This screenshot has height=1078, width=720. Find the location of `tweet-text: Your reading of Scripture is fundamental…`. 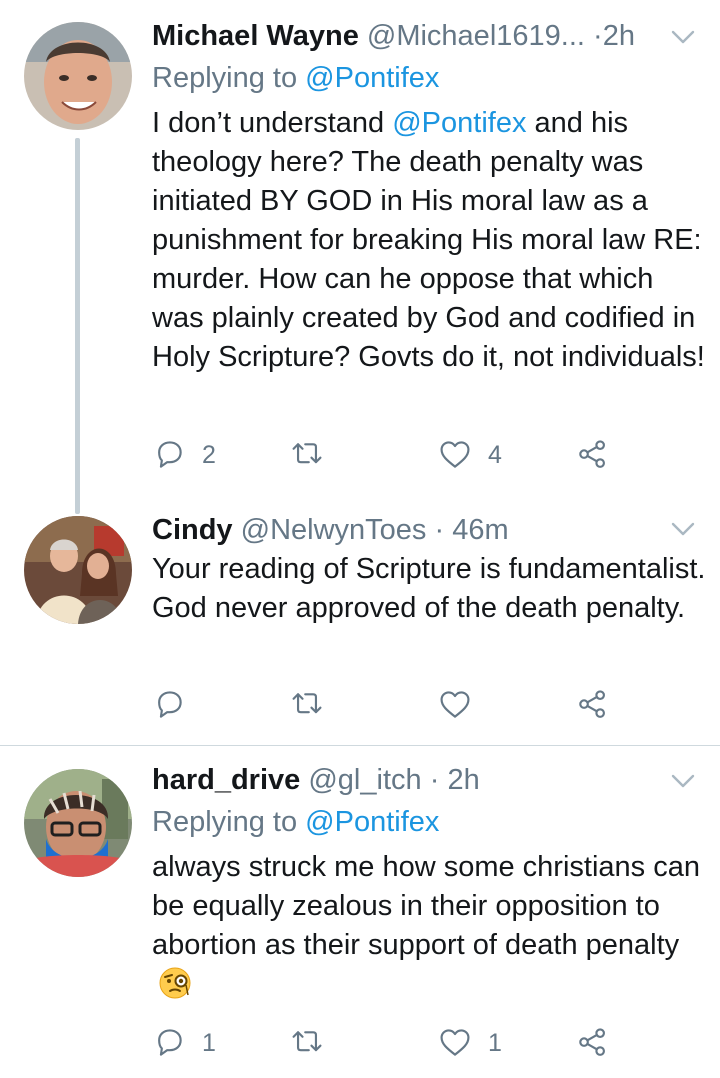

tweet-text: Your reading of Scripture is fundamental… is located at coordinates (429, 588).